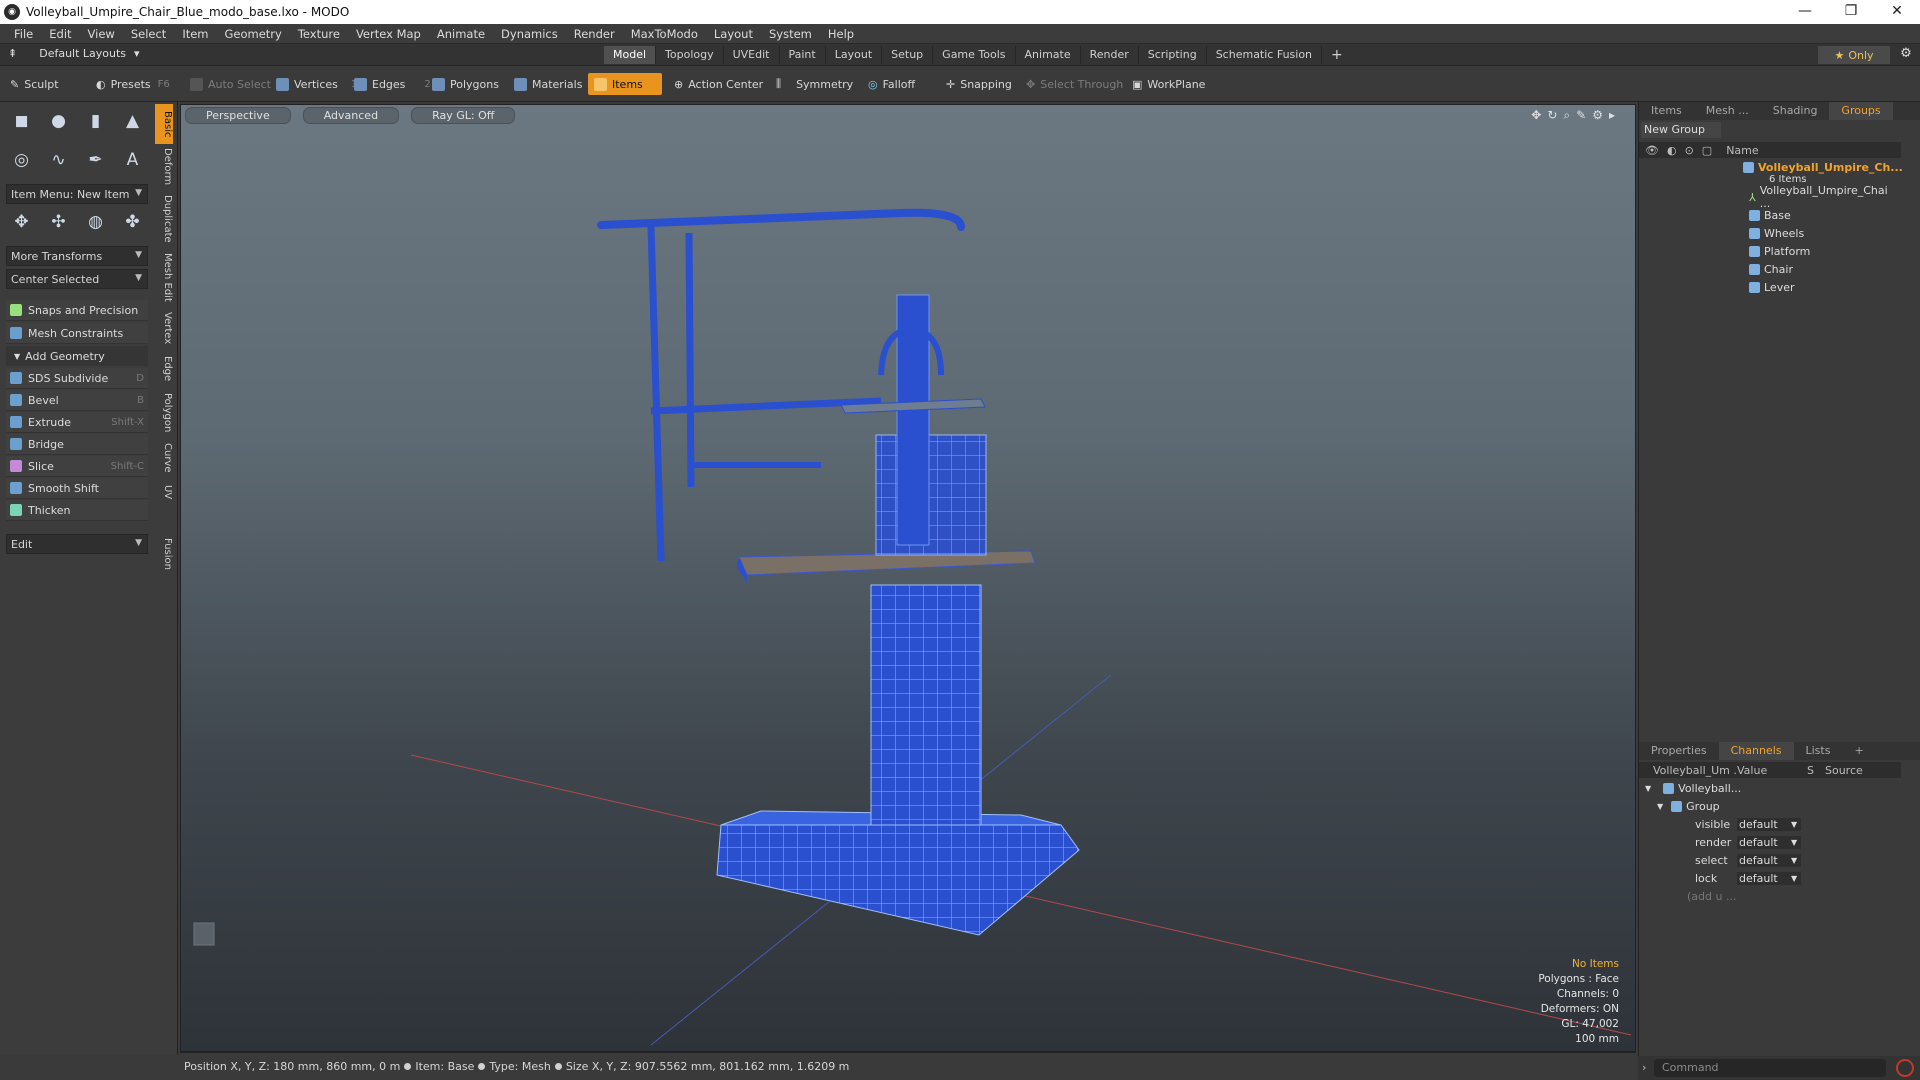 The height and width of the screenshot is (1080, 1920). Describe the element at coordinates (690, 55) in the screenshot. I see `tab-topology: Topology` at that location.